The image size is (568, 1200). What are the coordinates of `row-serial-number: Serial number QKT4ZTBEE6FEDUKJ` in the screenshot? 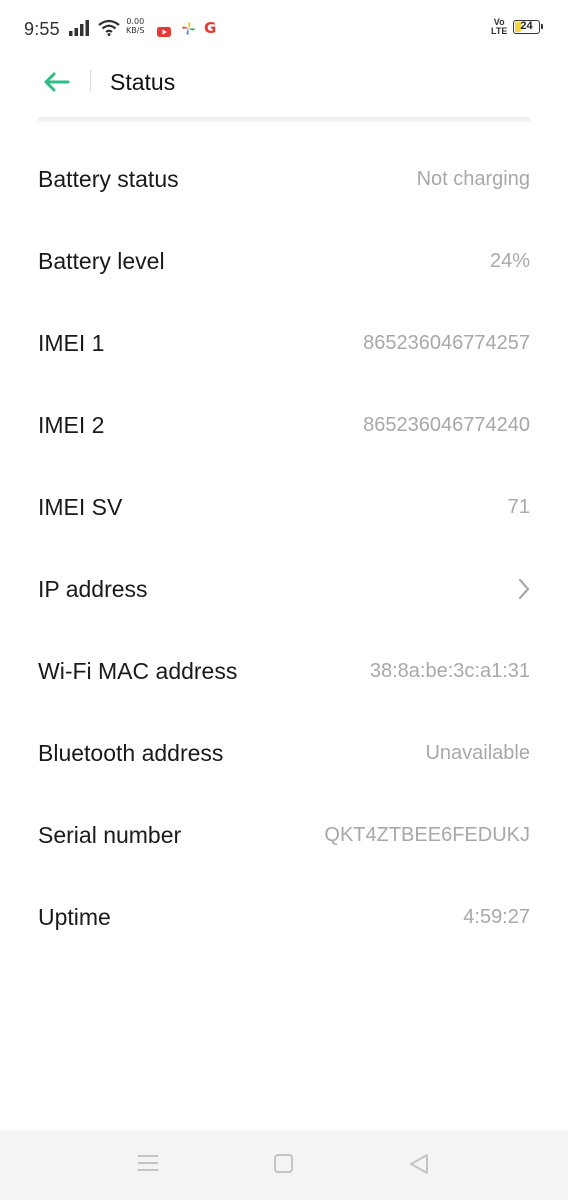 It's located at (284, 835).